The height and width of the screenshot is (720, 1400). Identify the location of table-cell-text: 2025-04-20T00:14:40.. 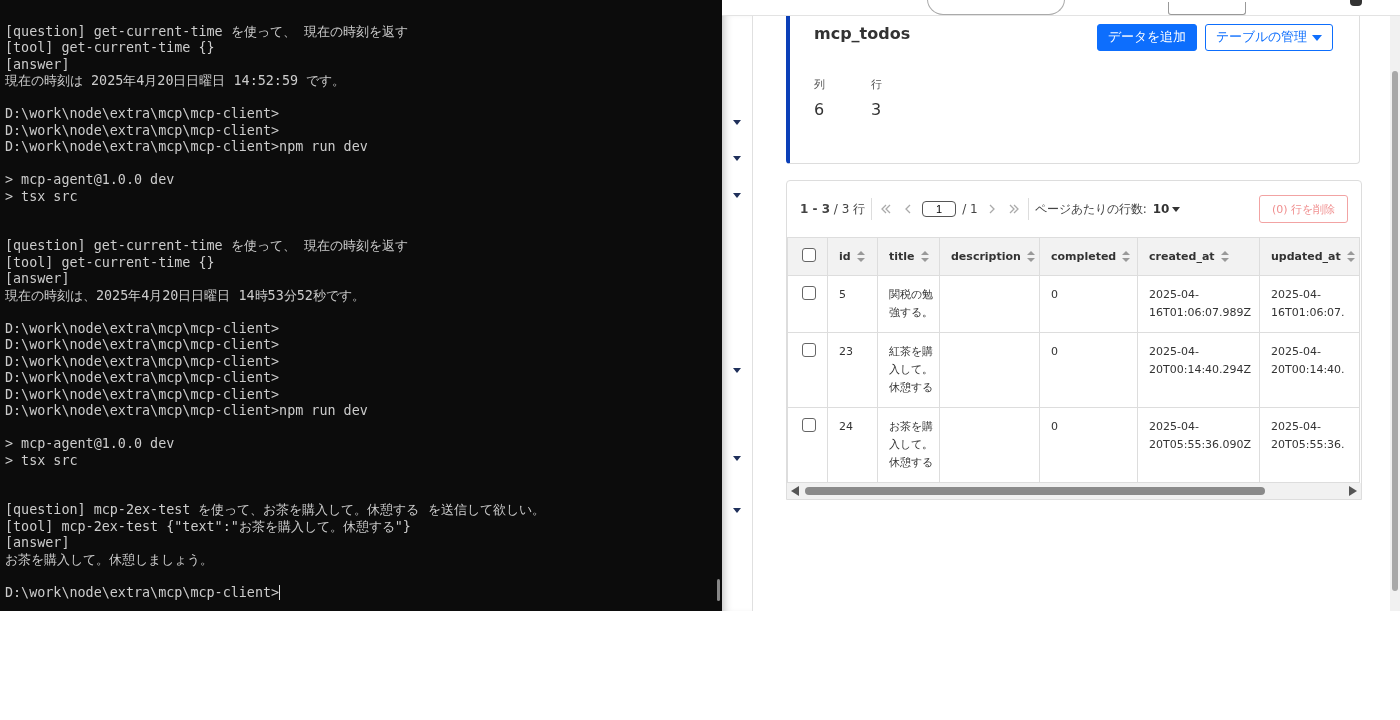
(1308, 361).